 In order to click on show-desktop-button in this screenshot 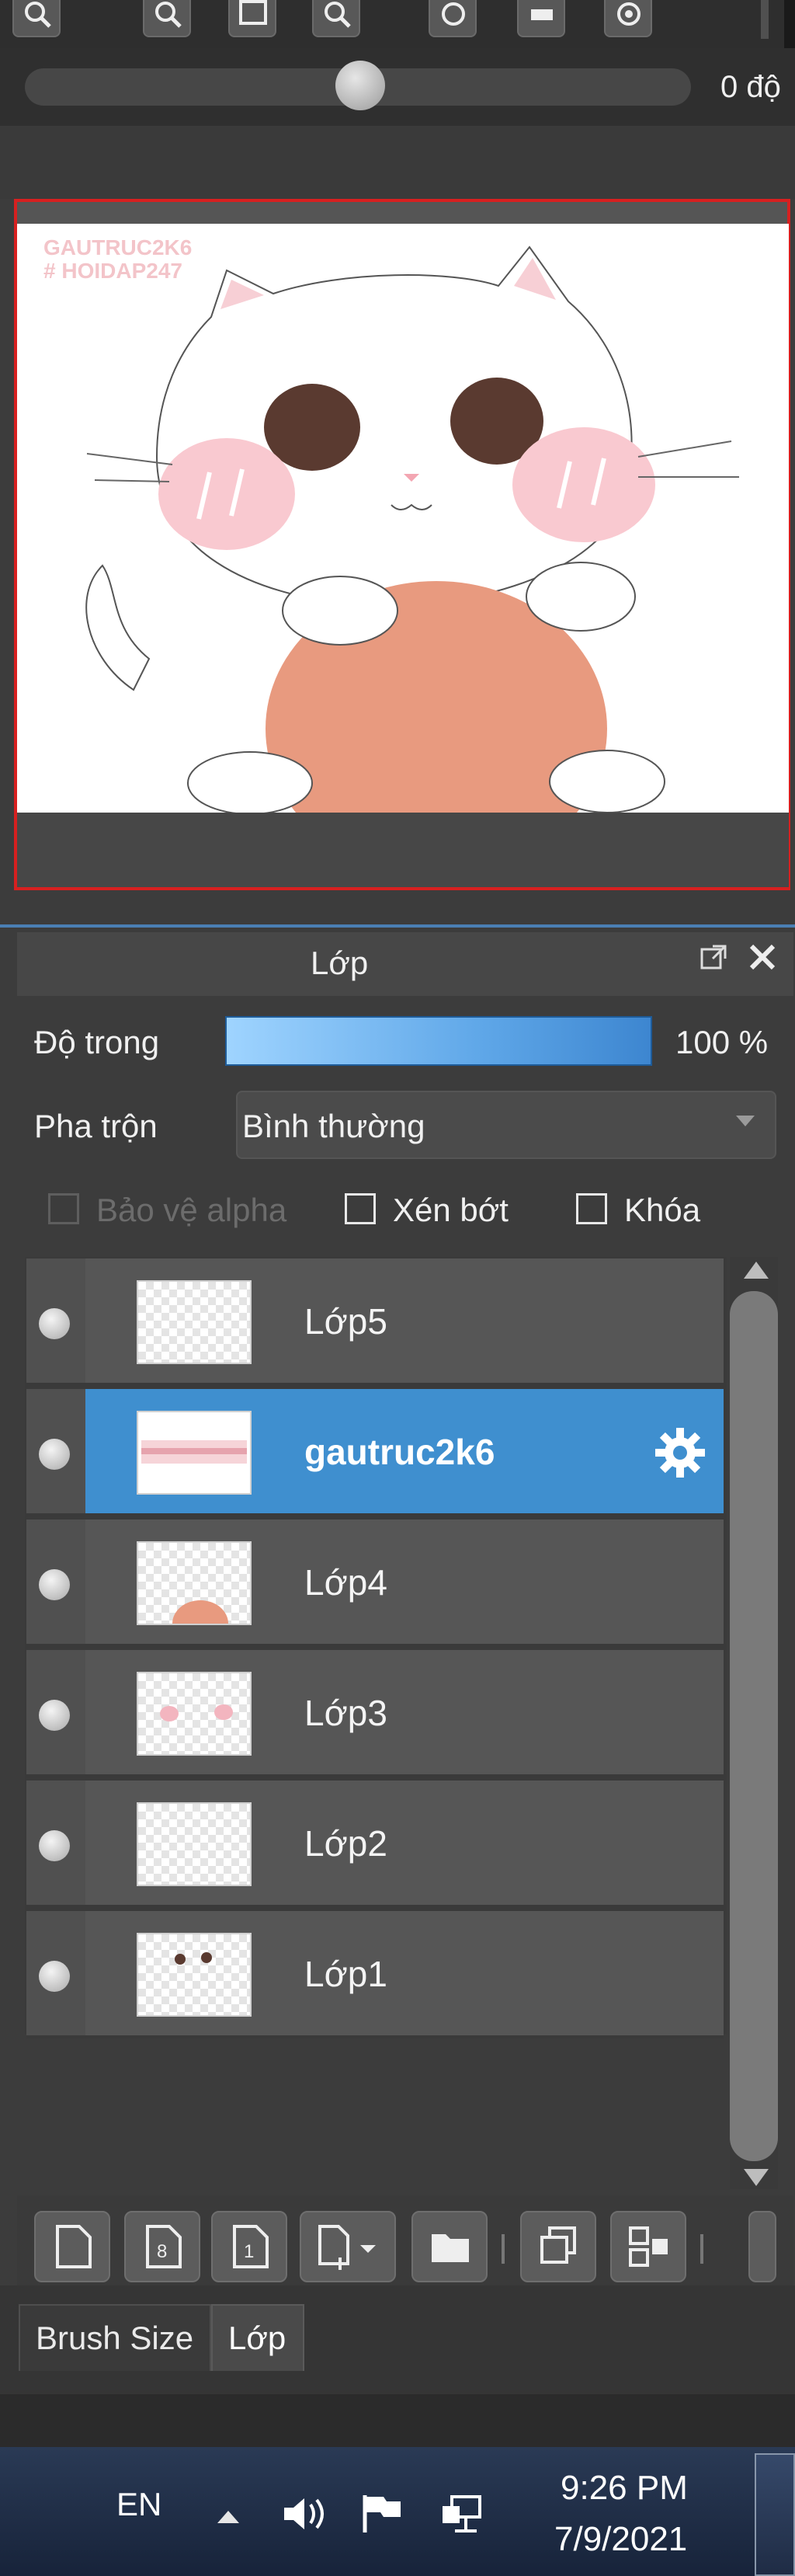, I will do `click(775, 2514)`.